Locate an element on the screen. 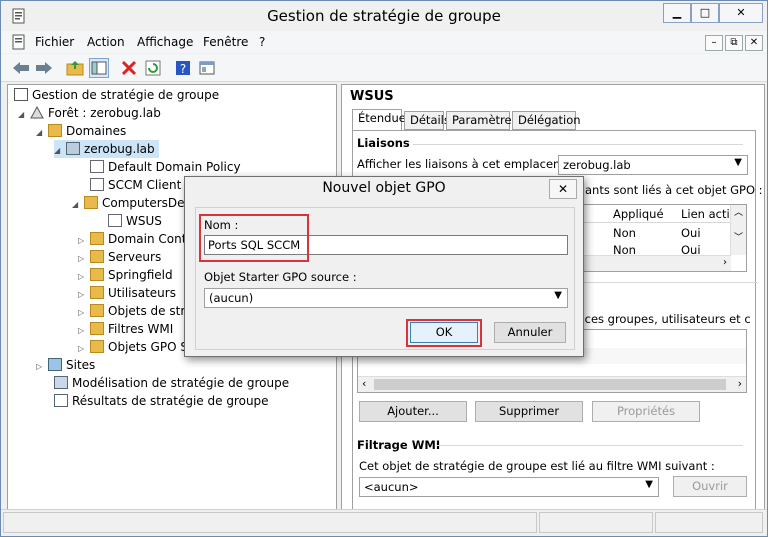  window-title: Gestion de stratégie de groupe is located at coordinates (384, 16).